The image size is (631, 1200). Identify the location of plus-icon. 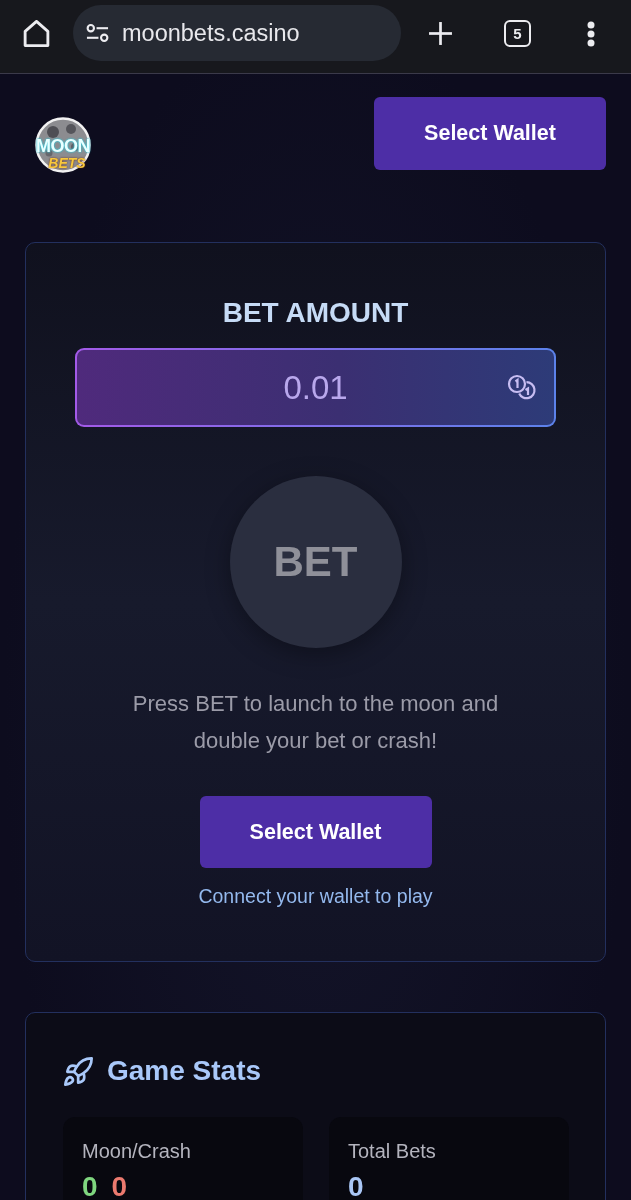
(440, 33).